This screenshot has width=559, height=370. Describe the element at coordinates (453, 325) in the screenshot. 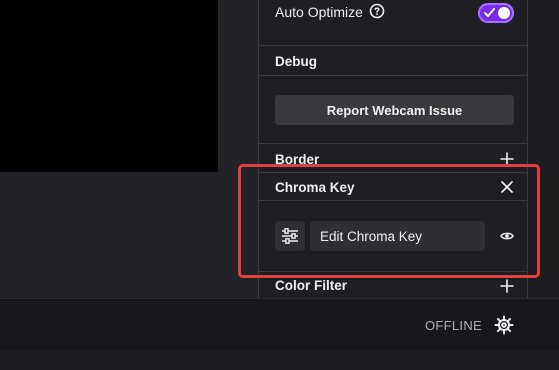

I see `stream-status: OFFLINE` at that location.